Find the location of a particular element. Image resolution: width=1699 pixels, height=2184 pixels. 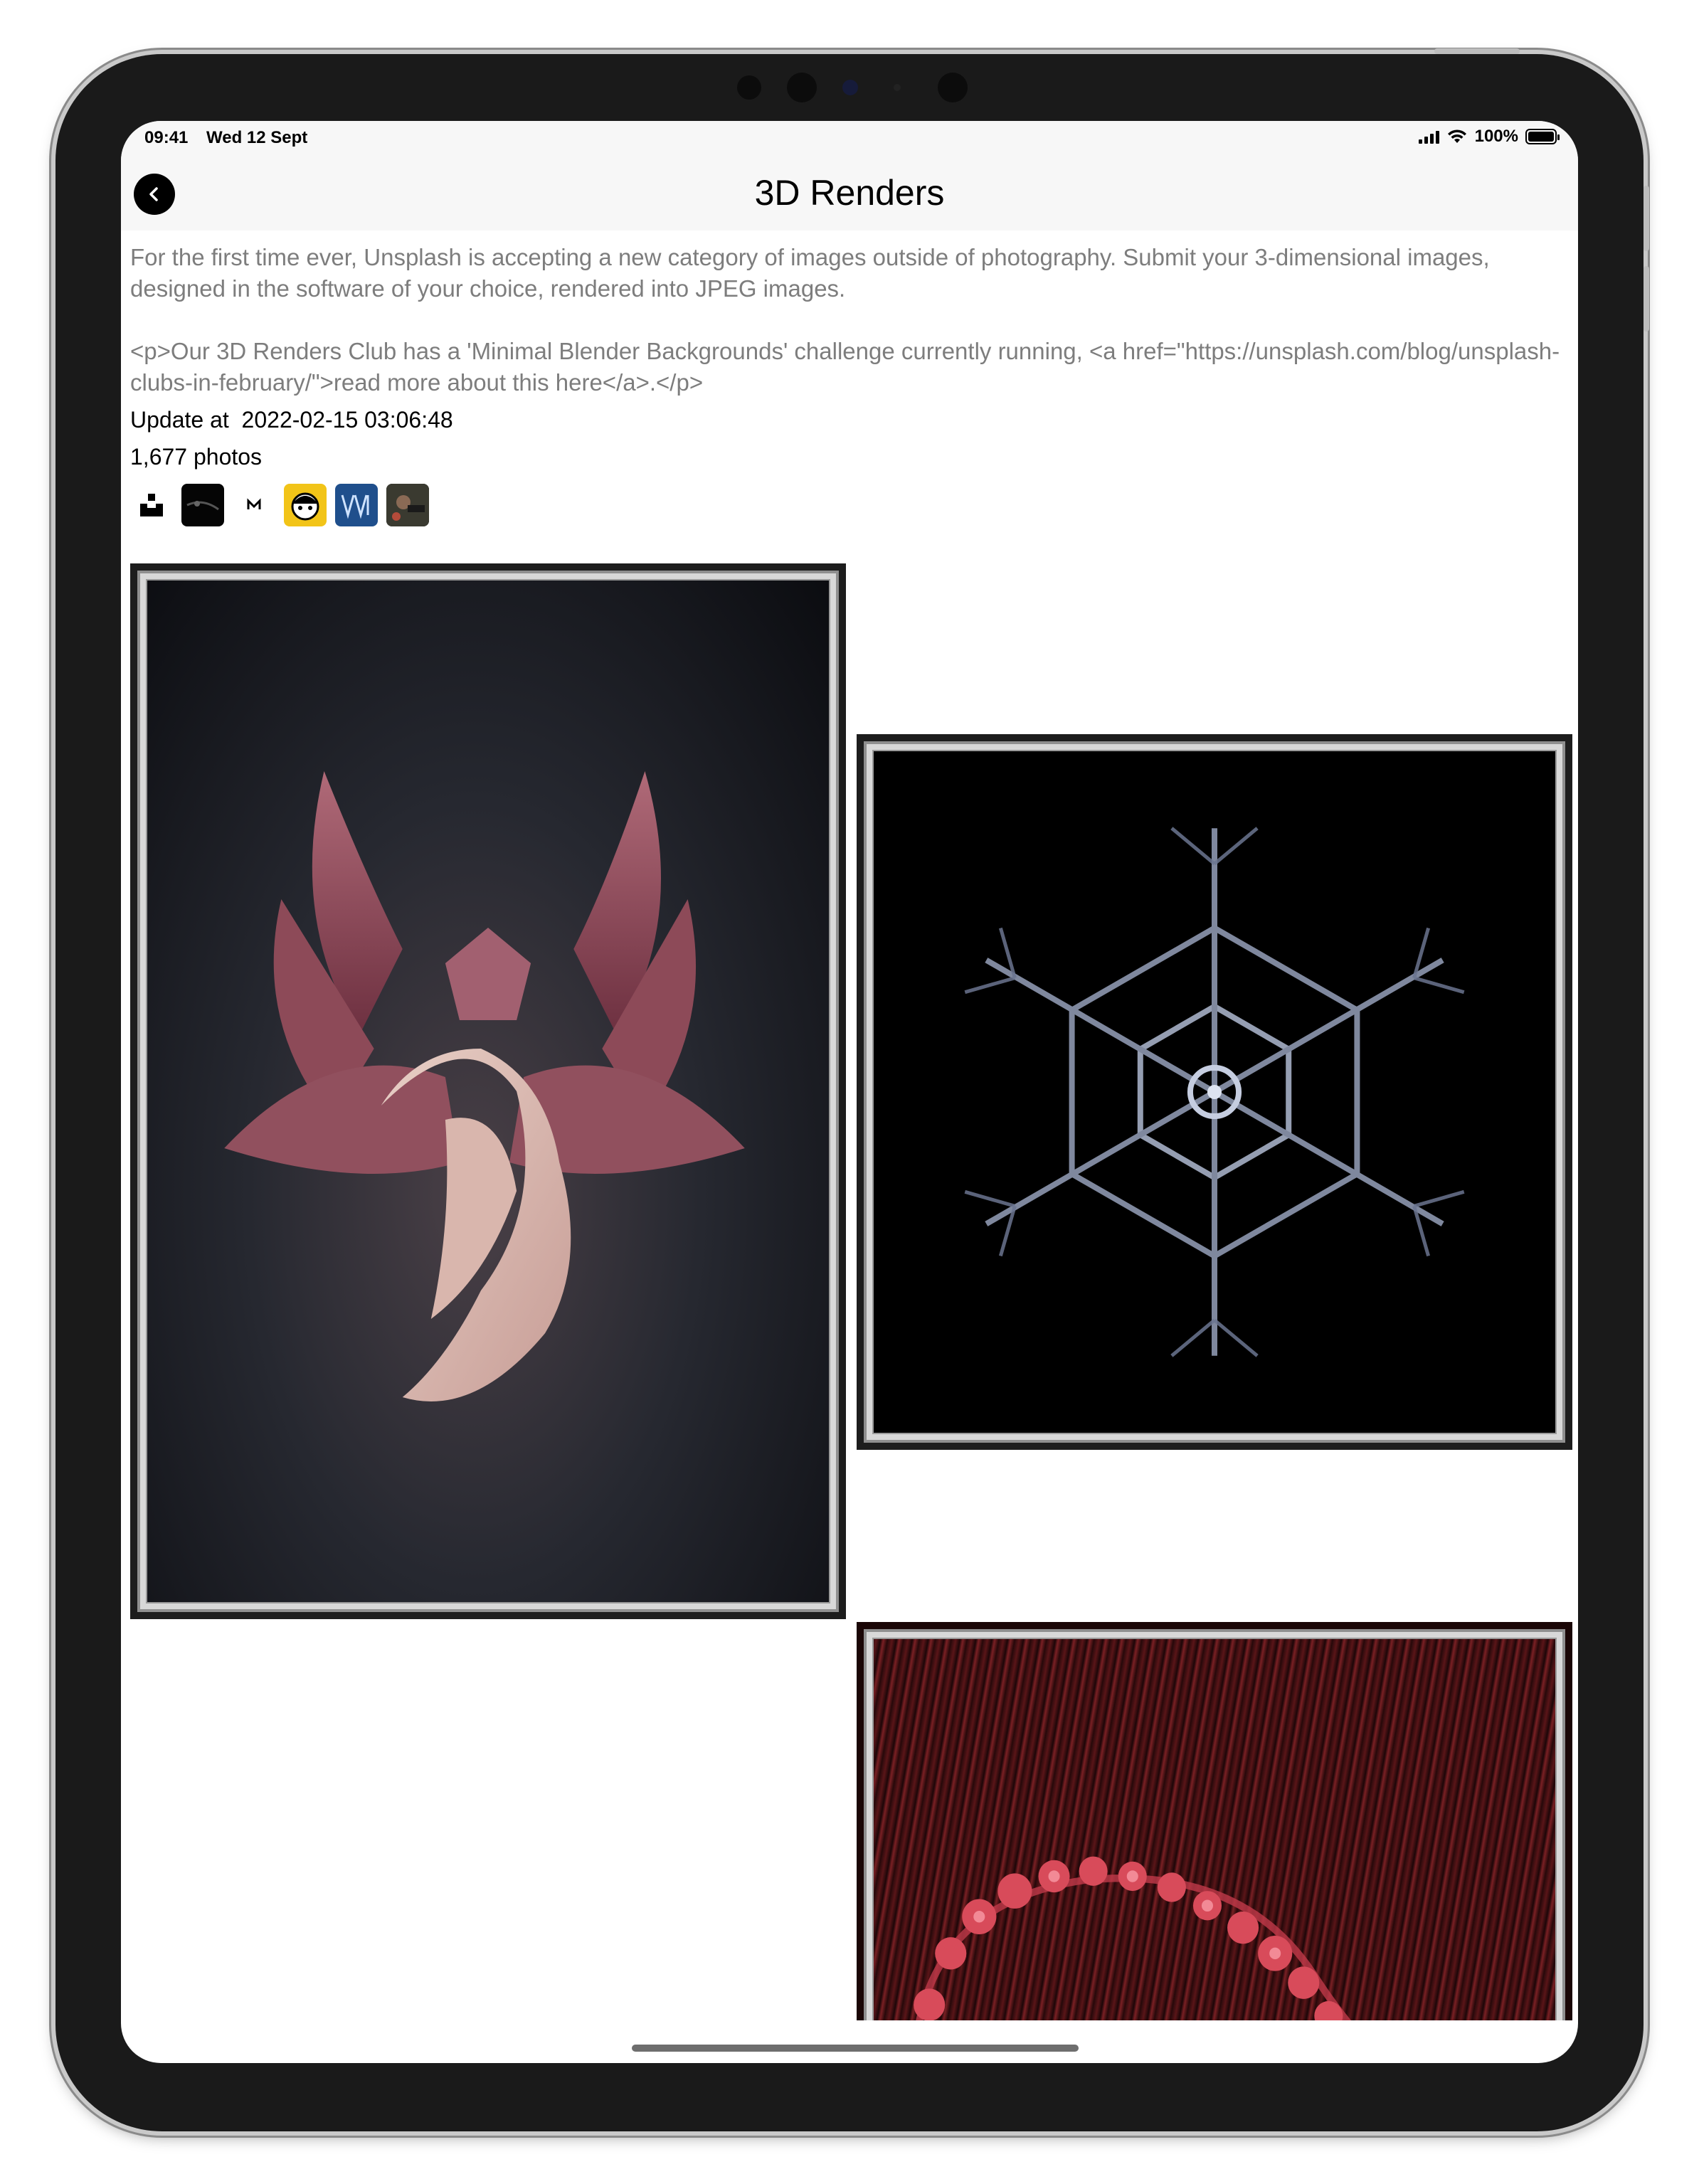

fractal-spiral-shape is located at coordinates (1132, 1938).